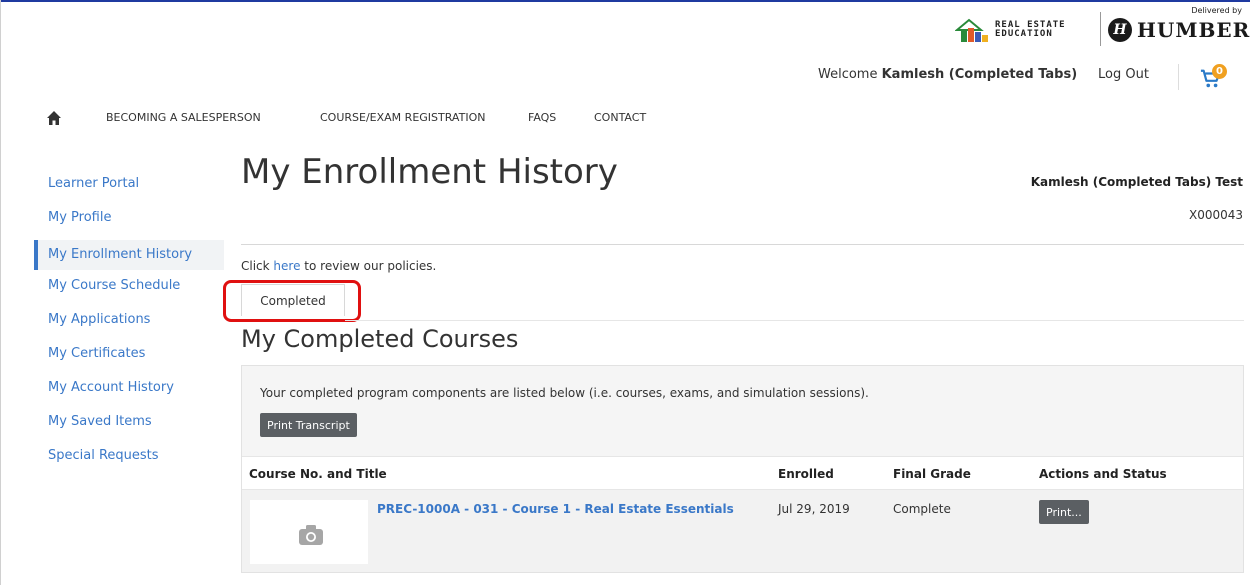 The height and width of the screenshot is (585, 1250). Describe the element at coordinates (971, 30) in the screenshot. I see `house-logo-icon` at that location.